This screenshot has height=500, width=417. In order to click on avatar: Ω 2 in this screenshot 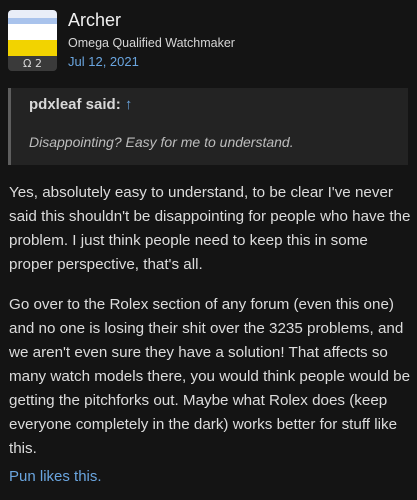, I will do `click(32, 40)`.